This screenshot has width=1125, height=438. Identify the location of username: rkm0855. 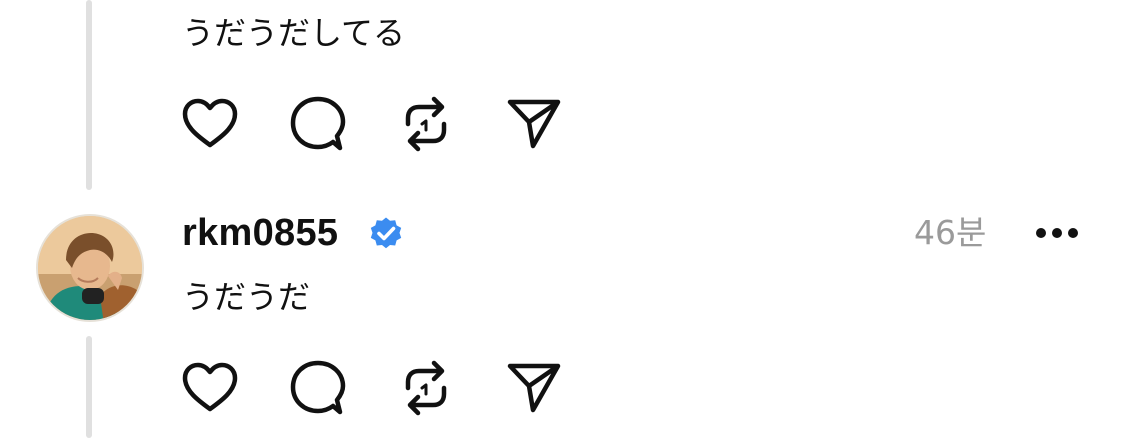
(260, 233).